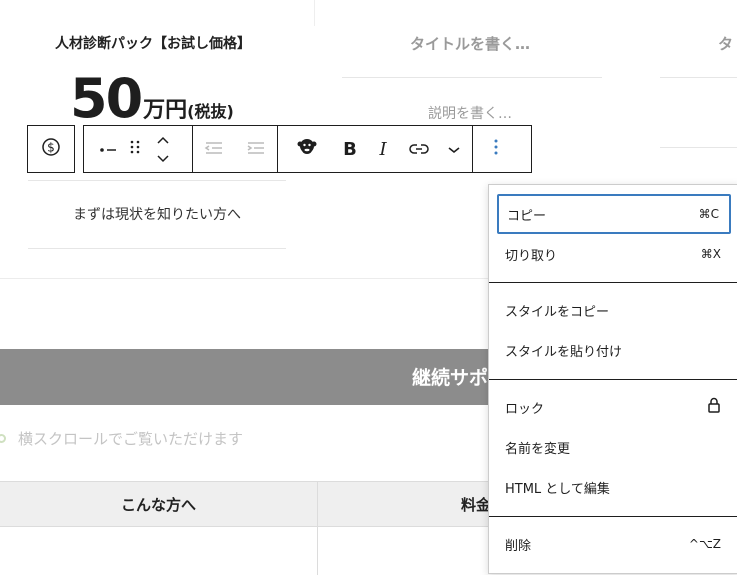 The height and width of the screenshot is (575, 737). I want to click on menu-item-label: ロック, so click(525, 409).